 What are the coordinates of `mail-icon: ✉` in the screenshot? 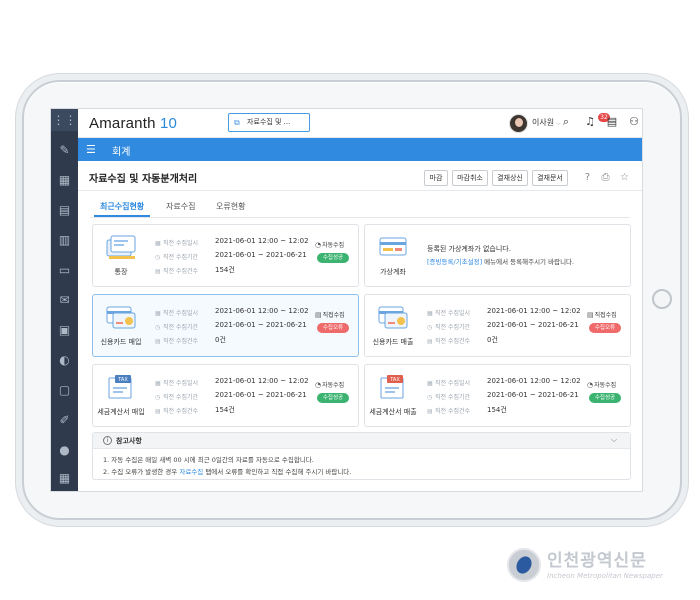 It's located at (64, 300).